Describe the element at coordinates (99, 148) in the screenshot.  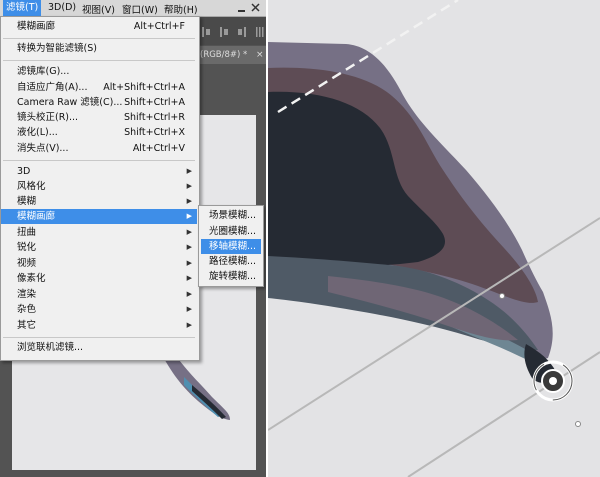
I see `menu-item-vanishing-point: 消失点(V)... Alt+Ctrl+V` at that location.